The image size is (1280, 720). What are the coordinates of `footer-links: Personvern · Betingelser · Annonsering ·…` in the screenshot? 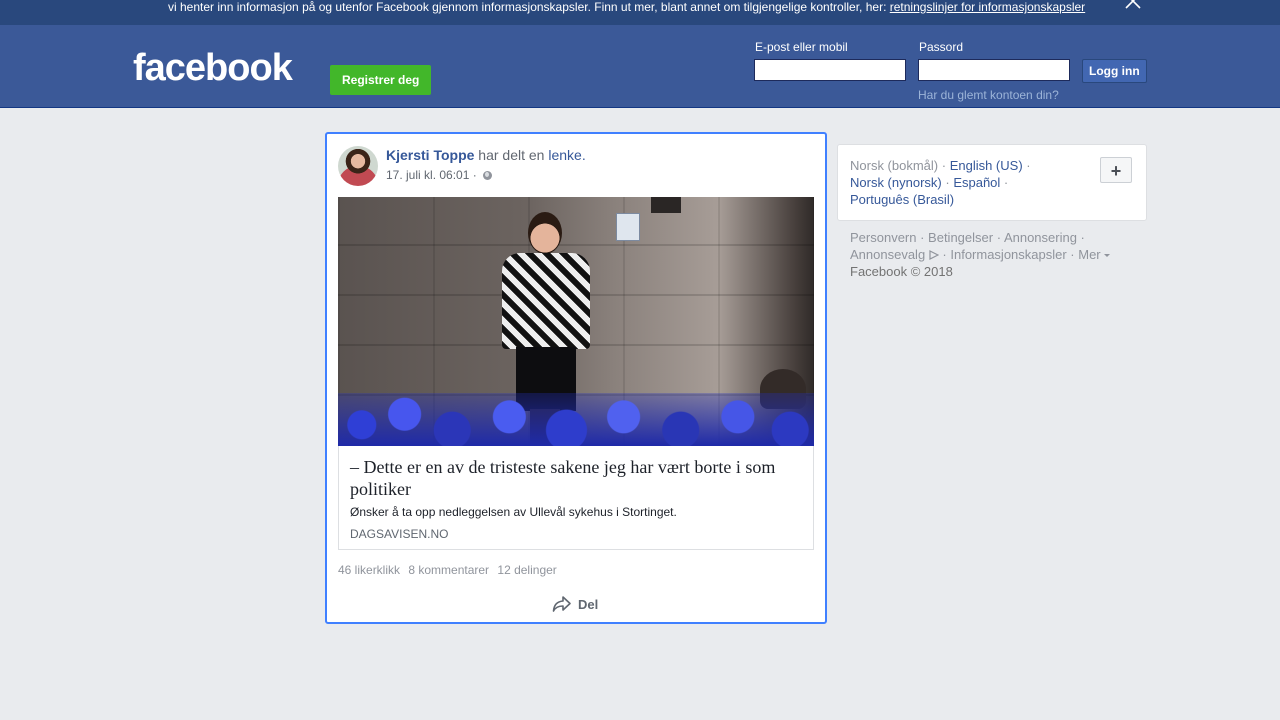 It's located at (995, 254).